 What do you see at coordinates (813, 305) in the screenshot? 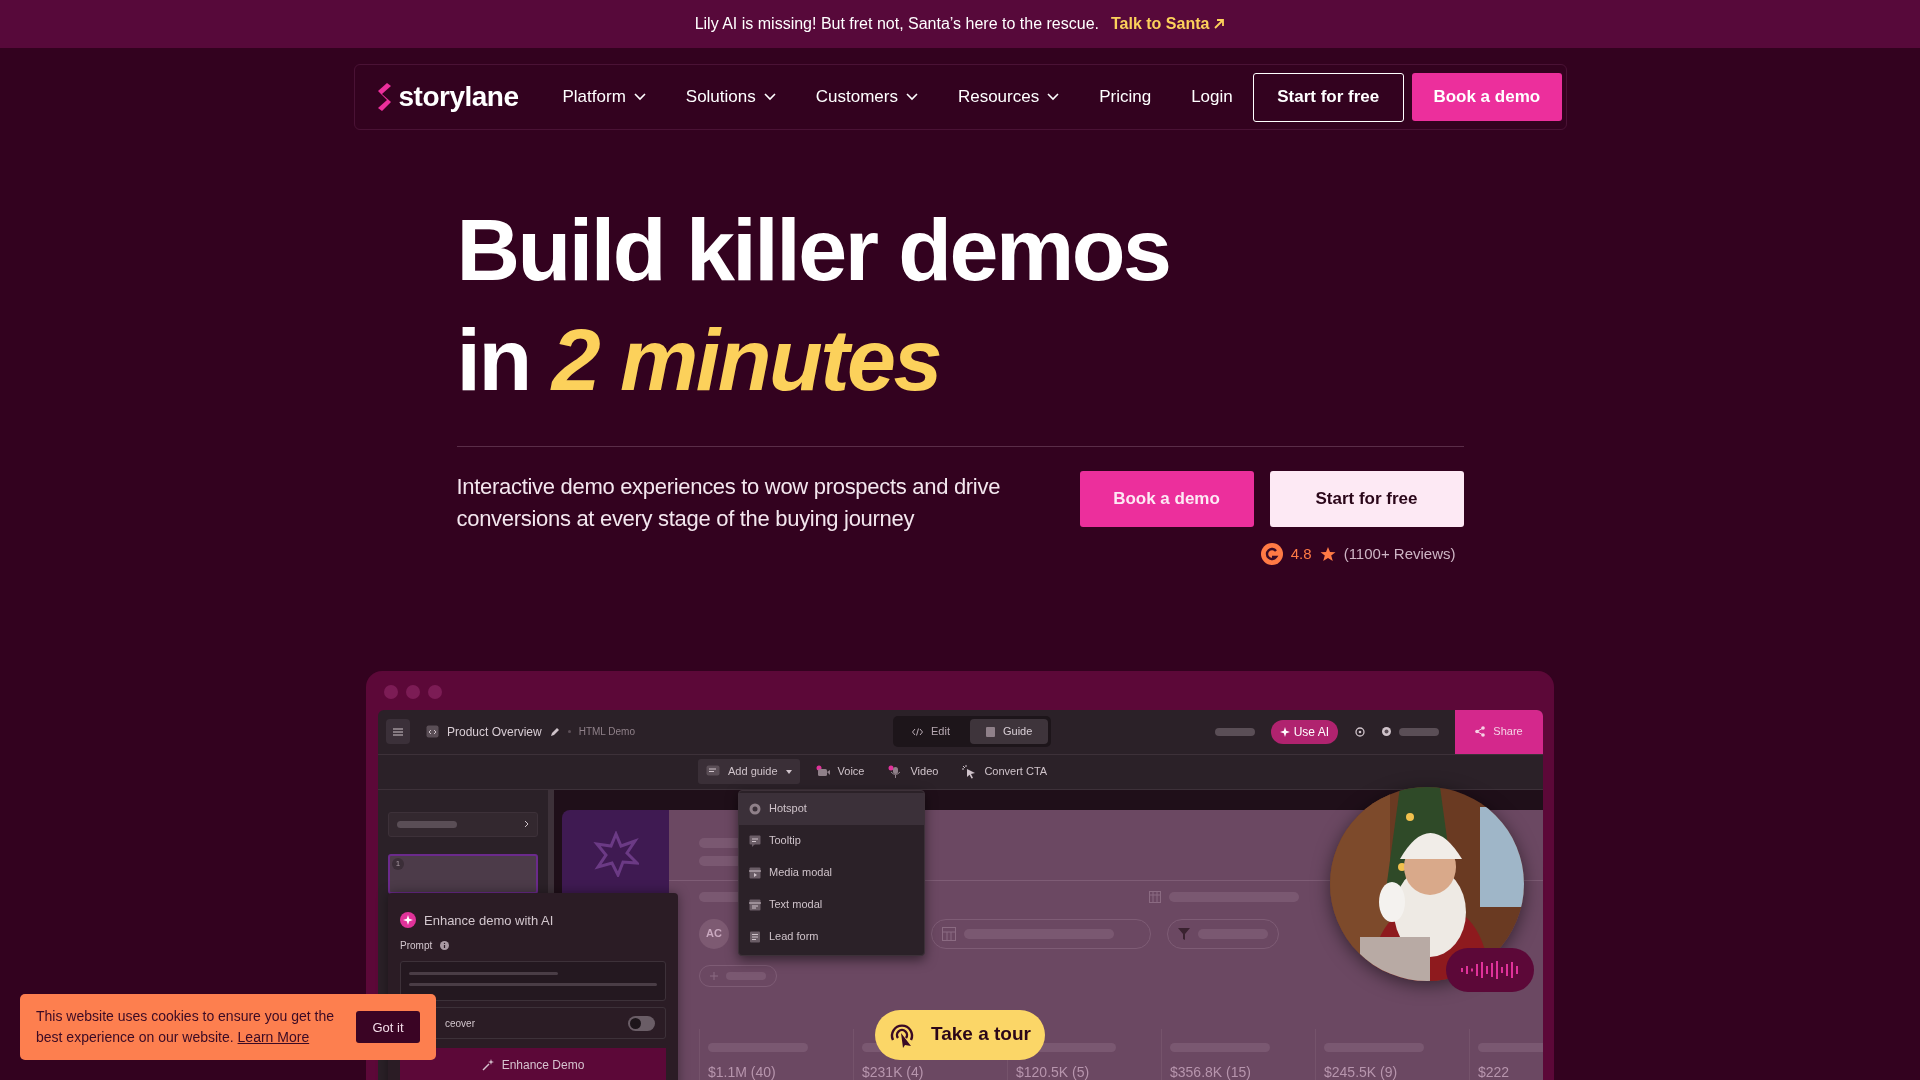
I see `hero-title: Build killer demos in 2 minutes` at bounding box center [813, 305].